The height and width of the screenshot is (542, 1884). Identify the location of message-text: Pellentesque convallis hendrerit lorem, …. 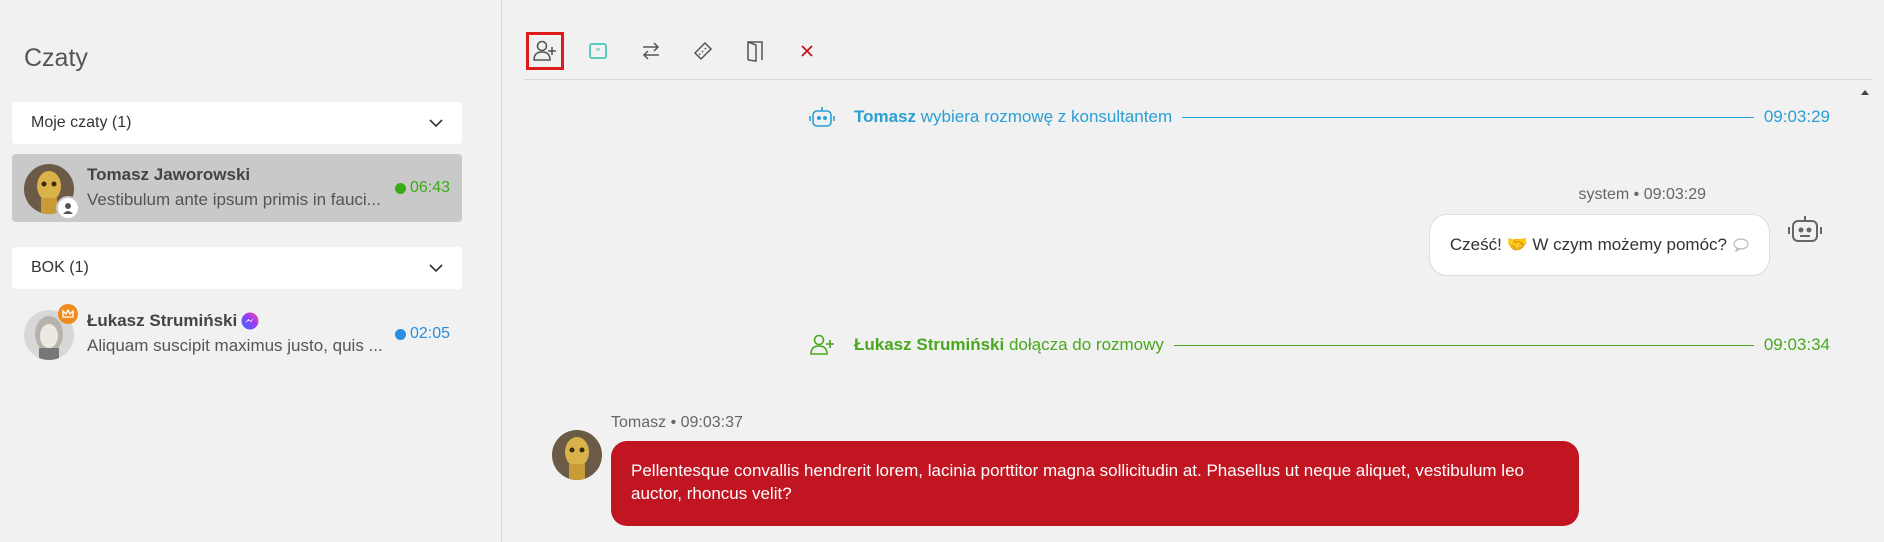
(1077, 482).